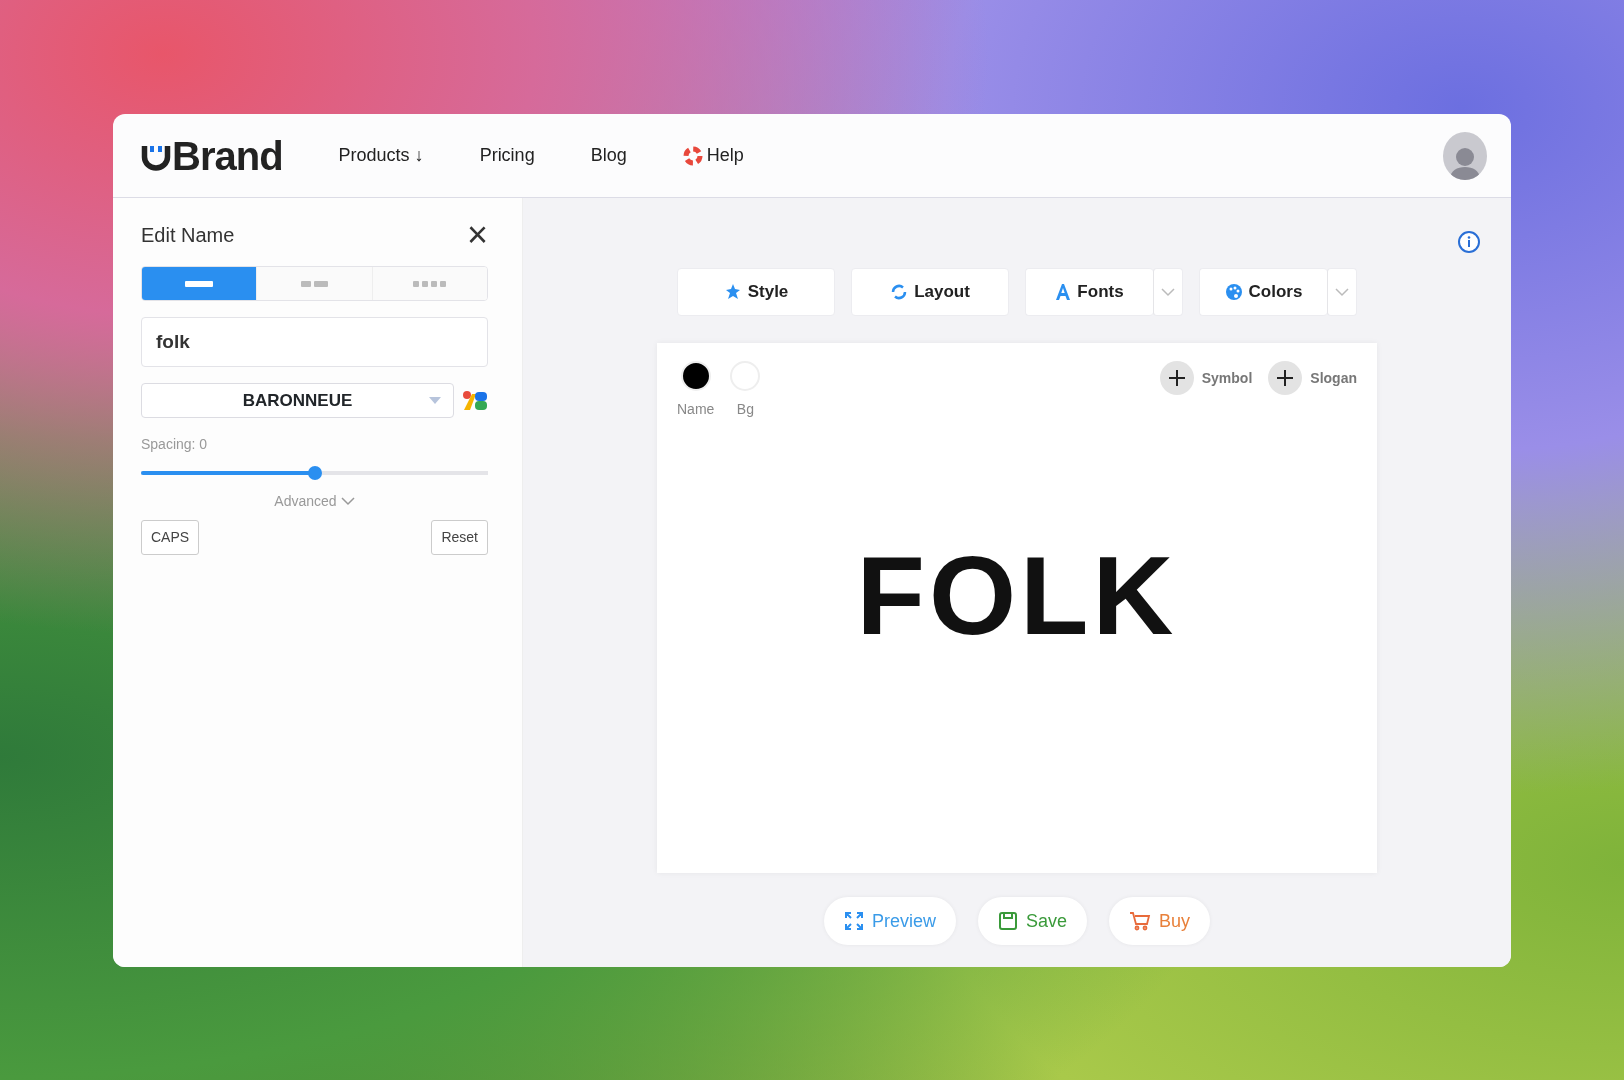  I want to click on spacing-label: Spacing: 0, so click(175, 444).